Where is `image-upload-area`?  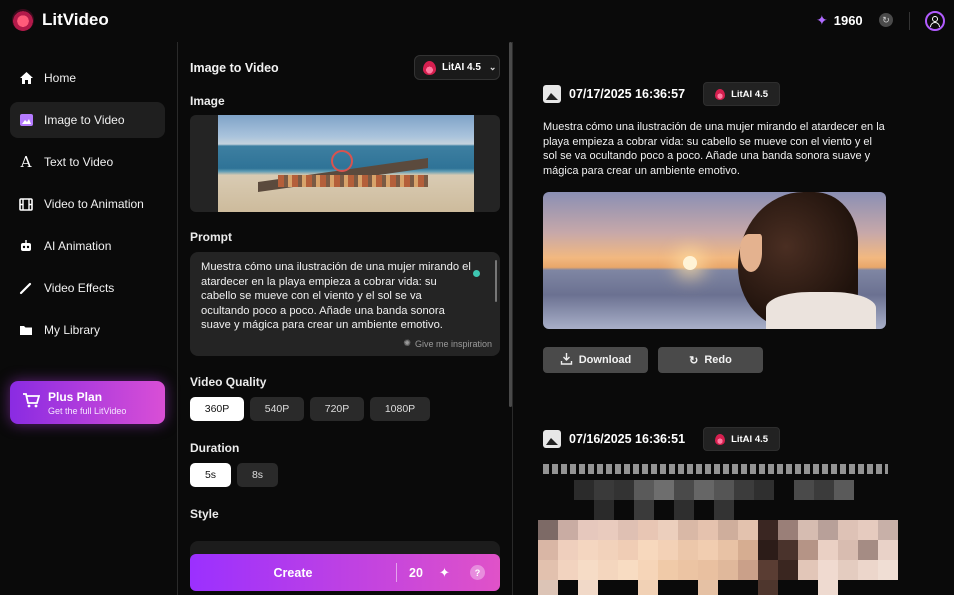 image-upload-area is located at coordinates (345, 163).